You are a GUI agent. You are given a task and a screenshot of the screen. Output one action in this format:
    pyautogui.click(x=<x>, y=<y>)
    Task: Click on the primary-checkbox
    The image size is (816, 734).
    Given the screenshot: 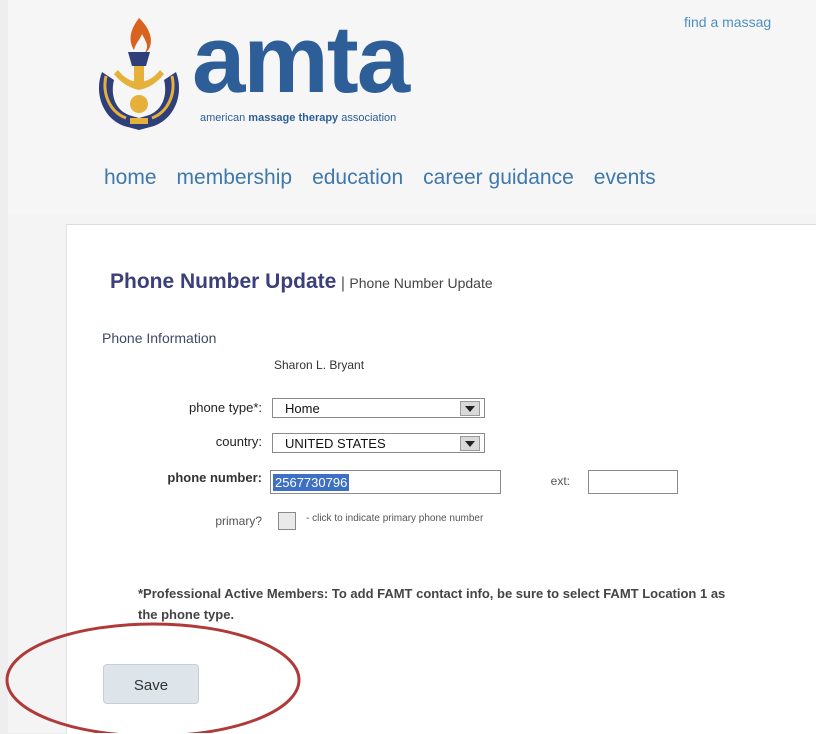 What is the action you would take?
    pyautogui.click(x=287, y=521)
    